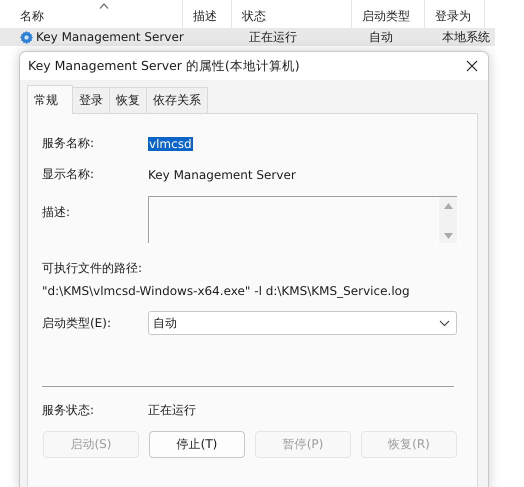 The image size is (524, 487). Describe the element at coordinates (247, 37) in the screenshot. I see `service-row: Key Management Server 正在运行 自动 本地系统` at that location.